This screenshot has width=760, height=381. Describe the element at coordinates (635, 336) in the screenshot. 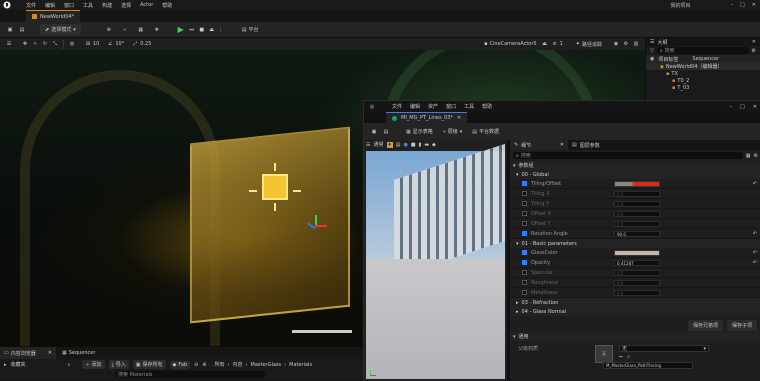

I see `general-header: ▾ 通用` at that location.